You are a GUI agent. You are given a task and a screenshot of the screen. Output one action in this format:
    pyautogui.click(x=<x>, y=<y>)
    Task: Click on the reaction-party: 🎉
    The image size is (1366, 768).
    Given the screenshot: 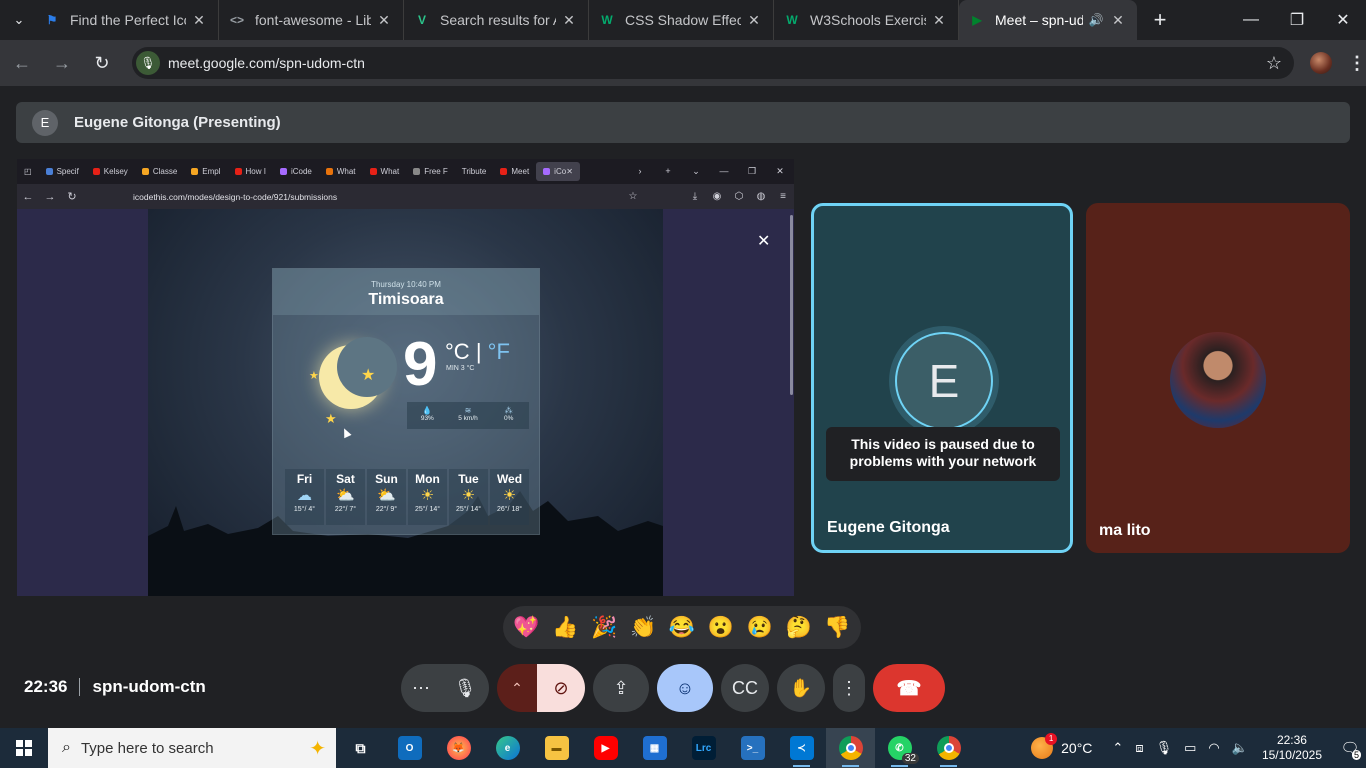 What is the action you would take?
    pyautogui.click(x=604, y=628)
    